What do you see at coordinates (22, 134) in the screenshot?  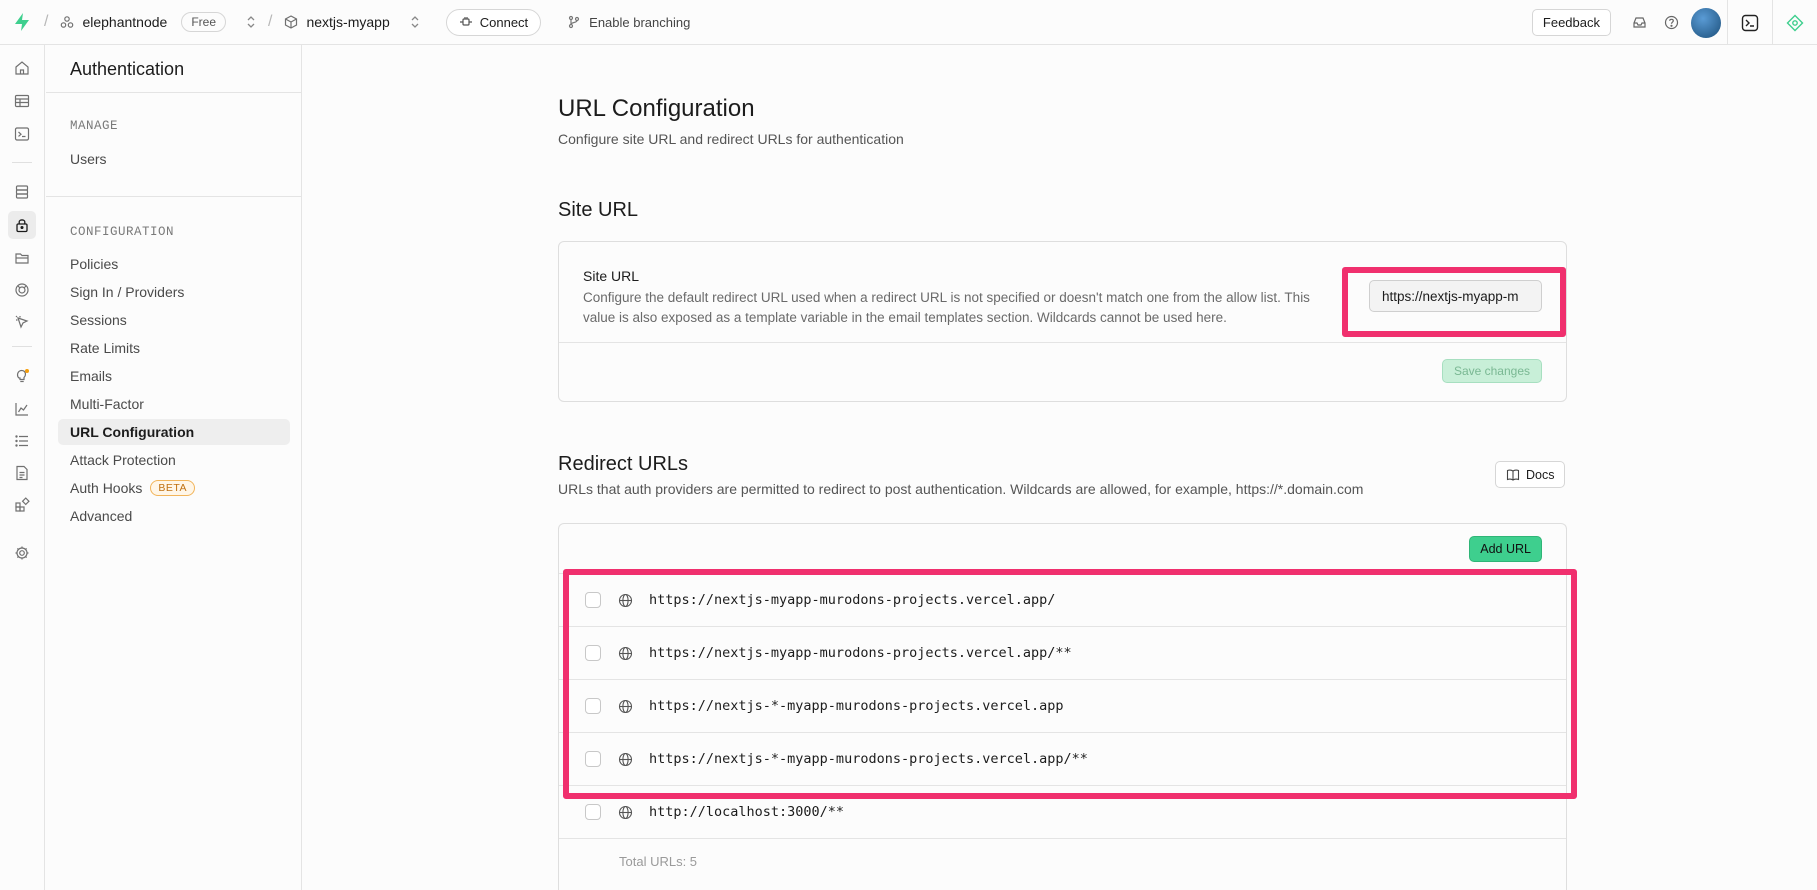 I see `sql-editor-icon` at bounding box center [22, 134].